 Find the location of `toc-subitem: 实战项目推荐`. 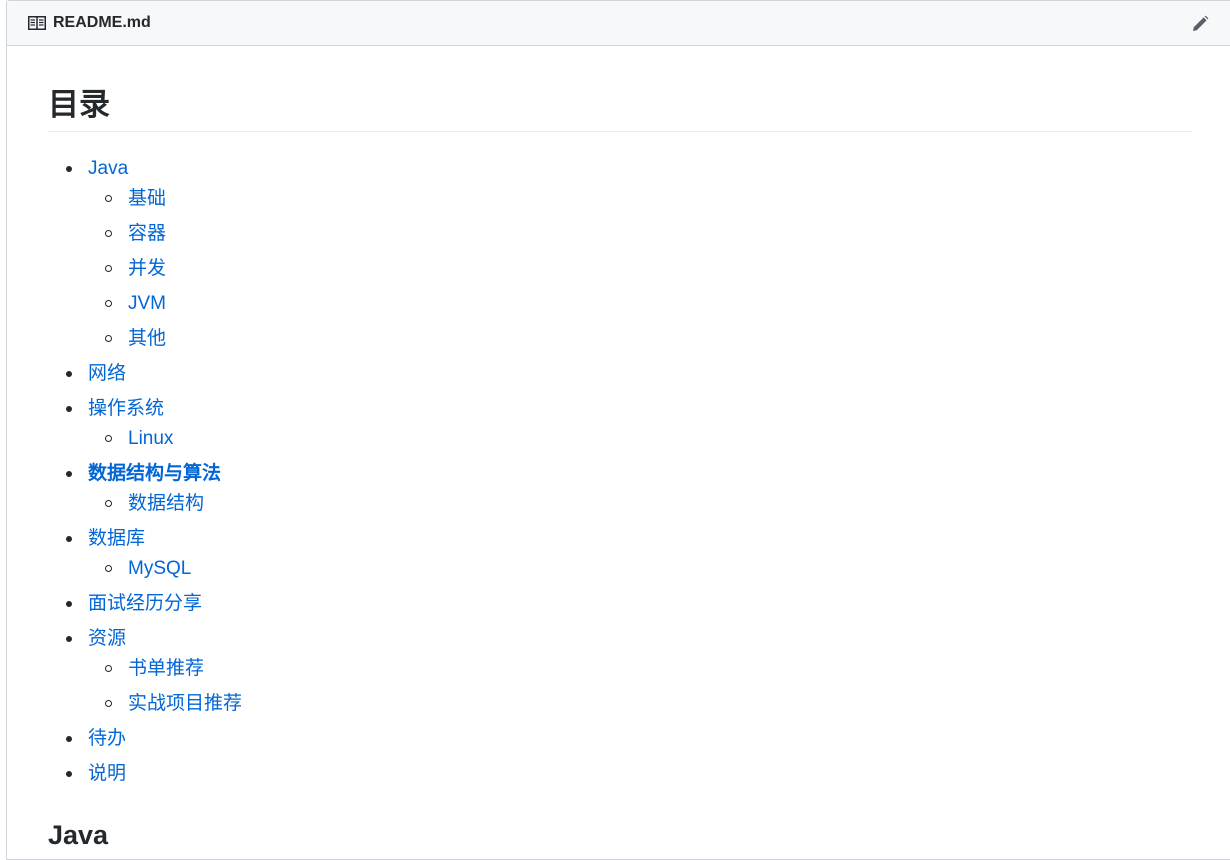

toc-subitem: 实战项目推荐 is located at coordinates (165, 703).